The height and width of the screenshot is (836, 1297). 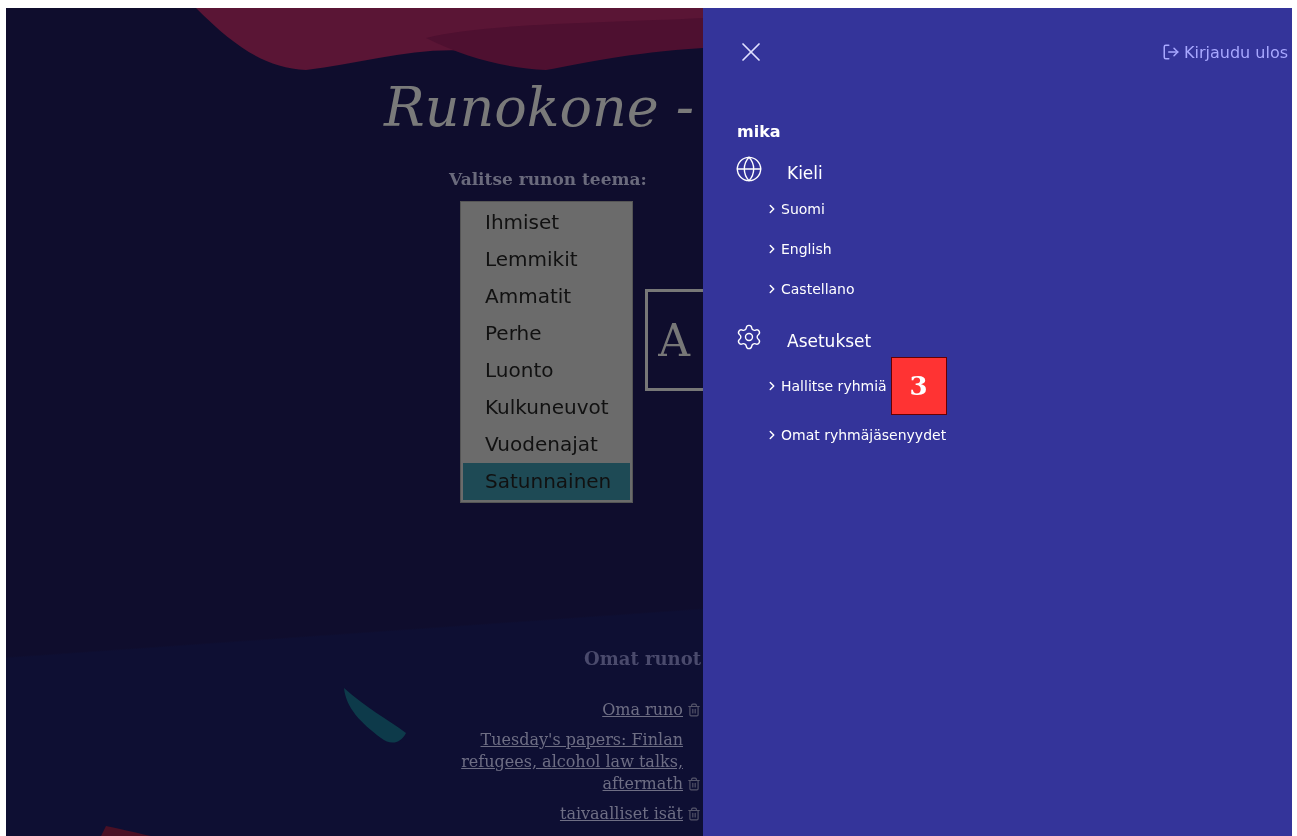 I want to click on theme-option: Ammatit, so click(x=547, y=296).